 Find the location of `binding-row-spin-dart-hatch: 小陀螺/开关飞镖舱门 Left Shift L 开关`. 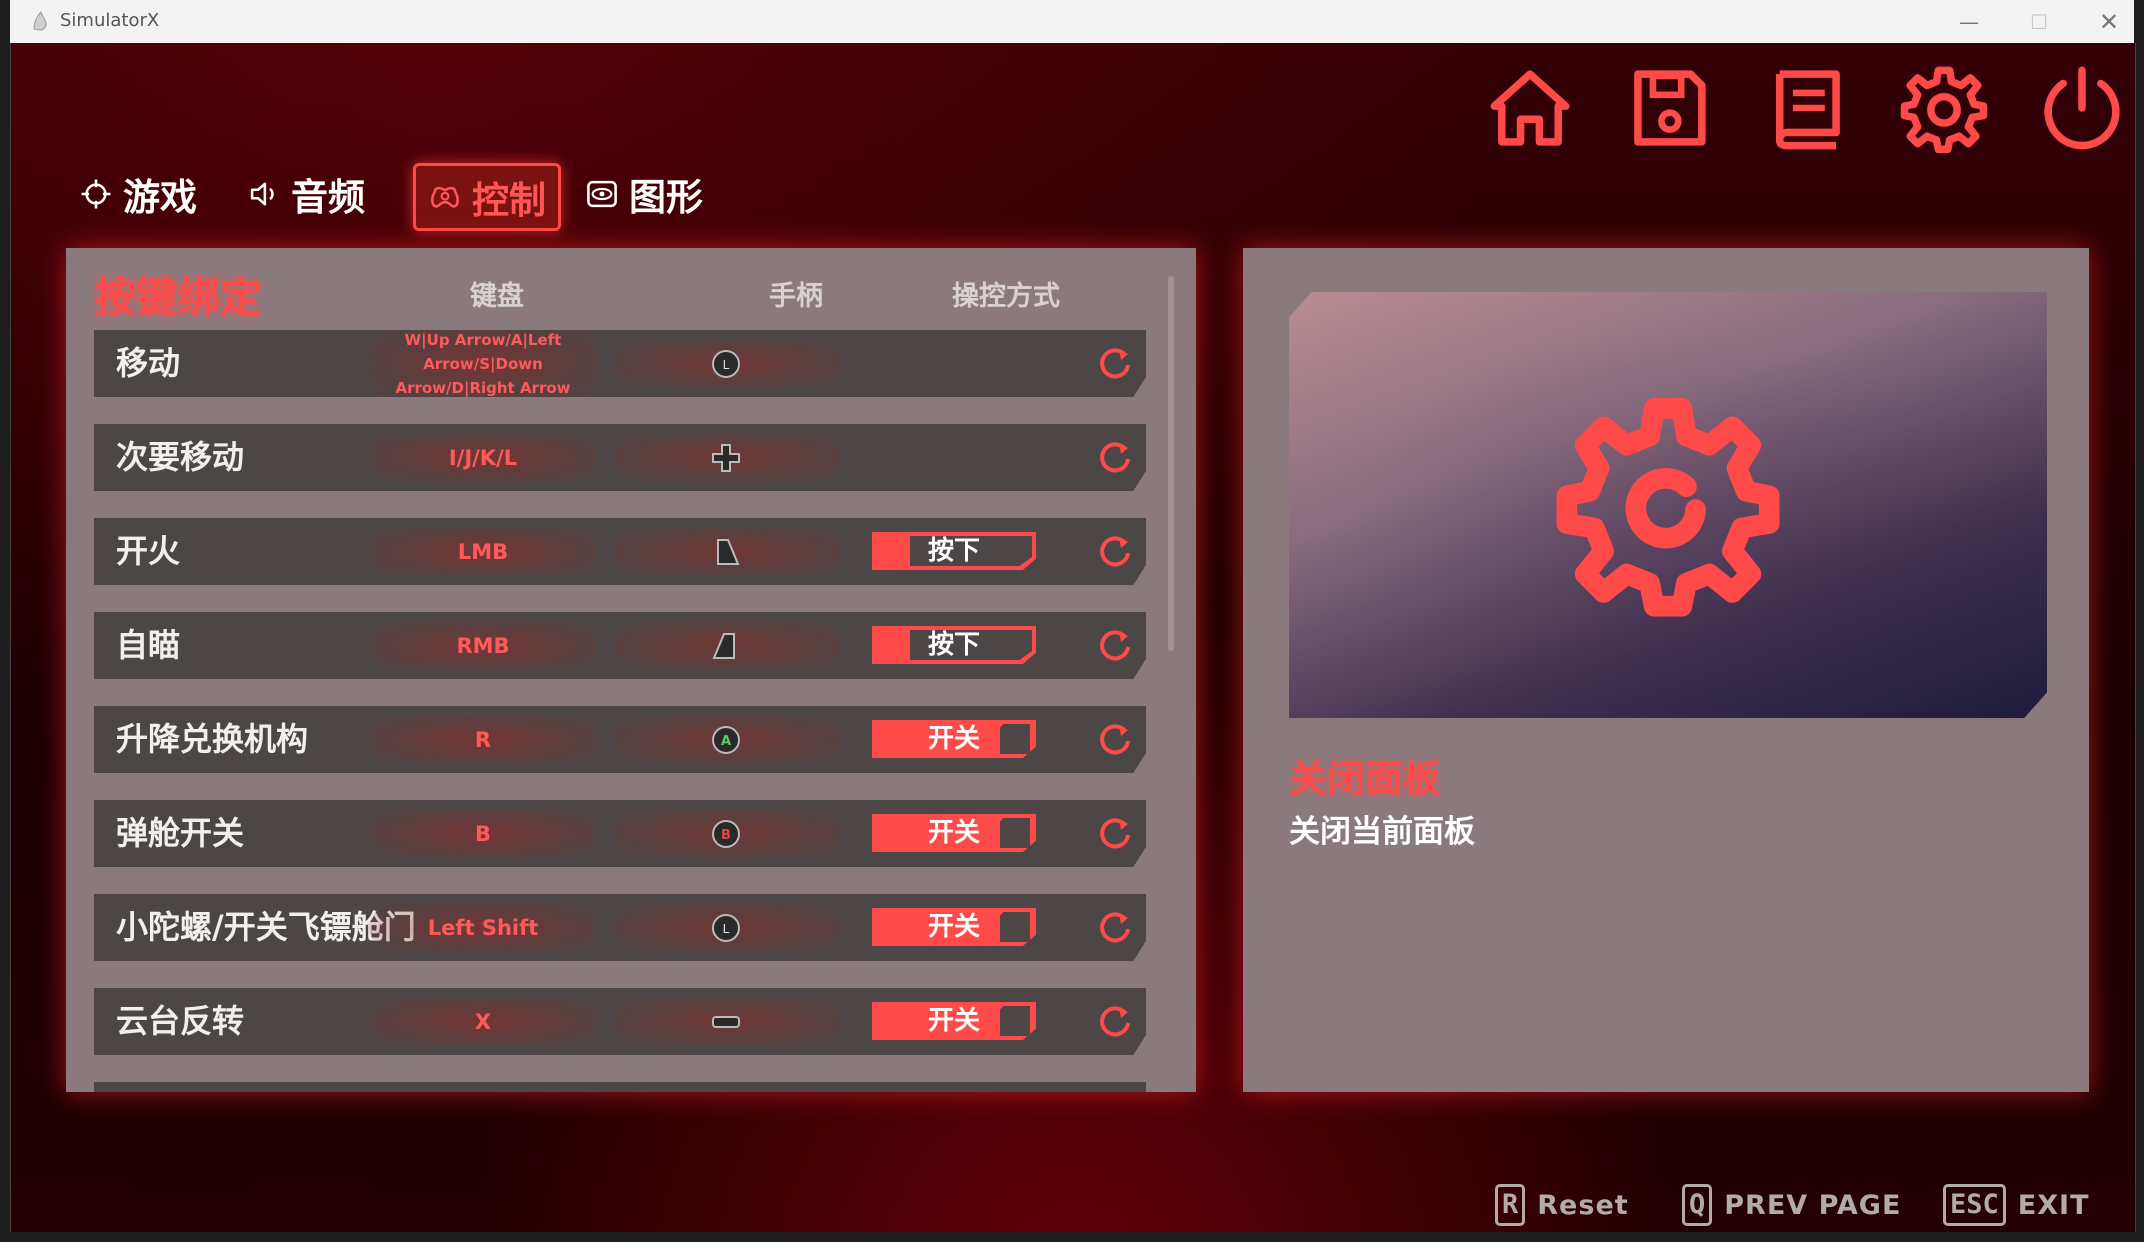

binding-row-spin-dart-hatch: 小陀螺/开关飞镖舱门 Left Shift L 开关 is located at coordinates (620, 927).